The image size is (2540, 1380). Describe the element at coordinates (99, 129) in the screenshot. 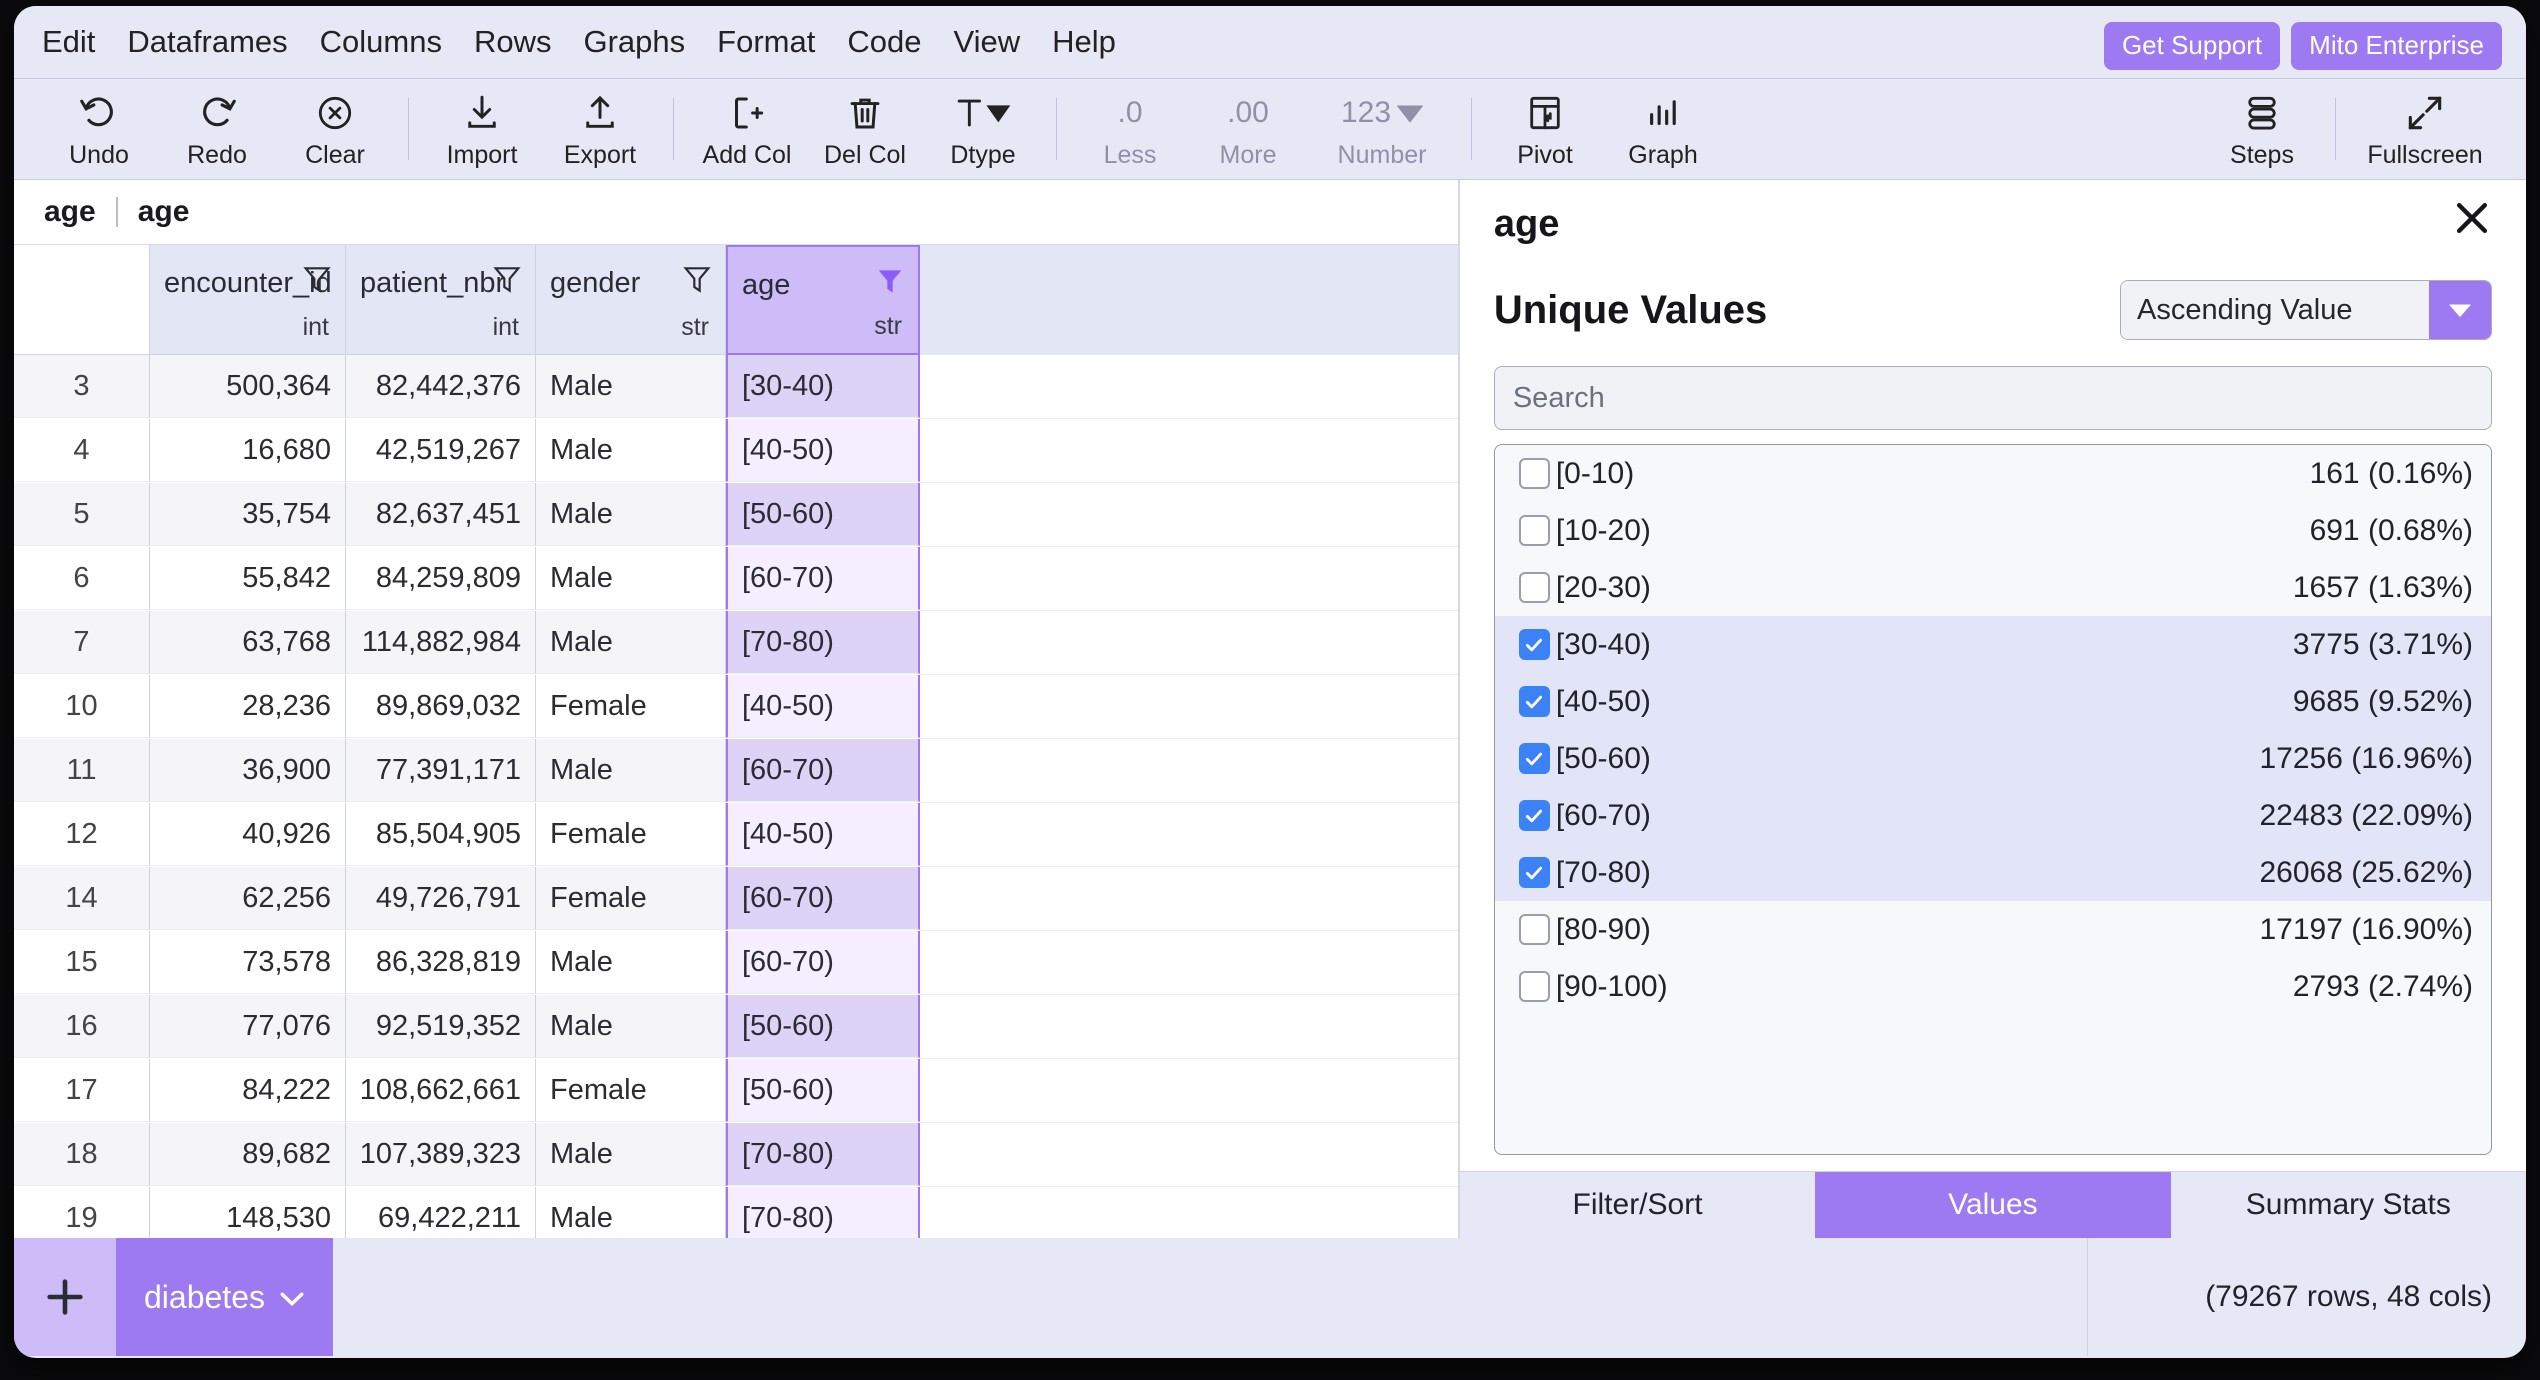

I see `toolbar-undo-button: Undo` at that location.